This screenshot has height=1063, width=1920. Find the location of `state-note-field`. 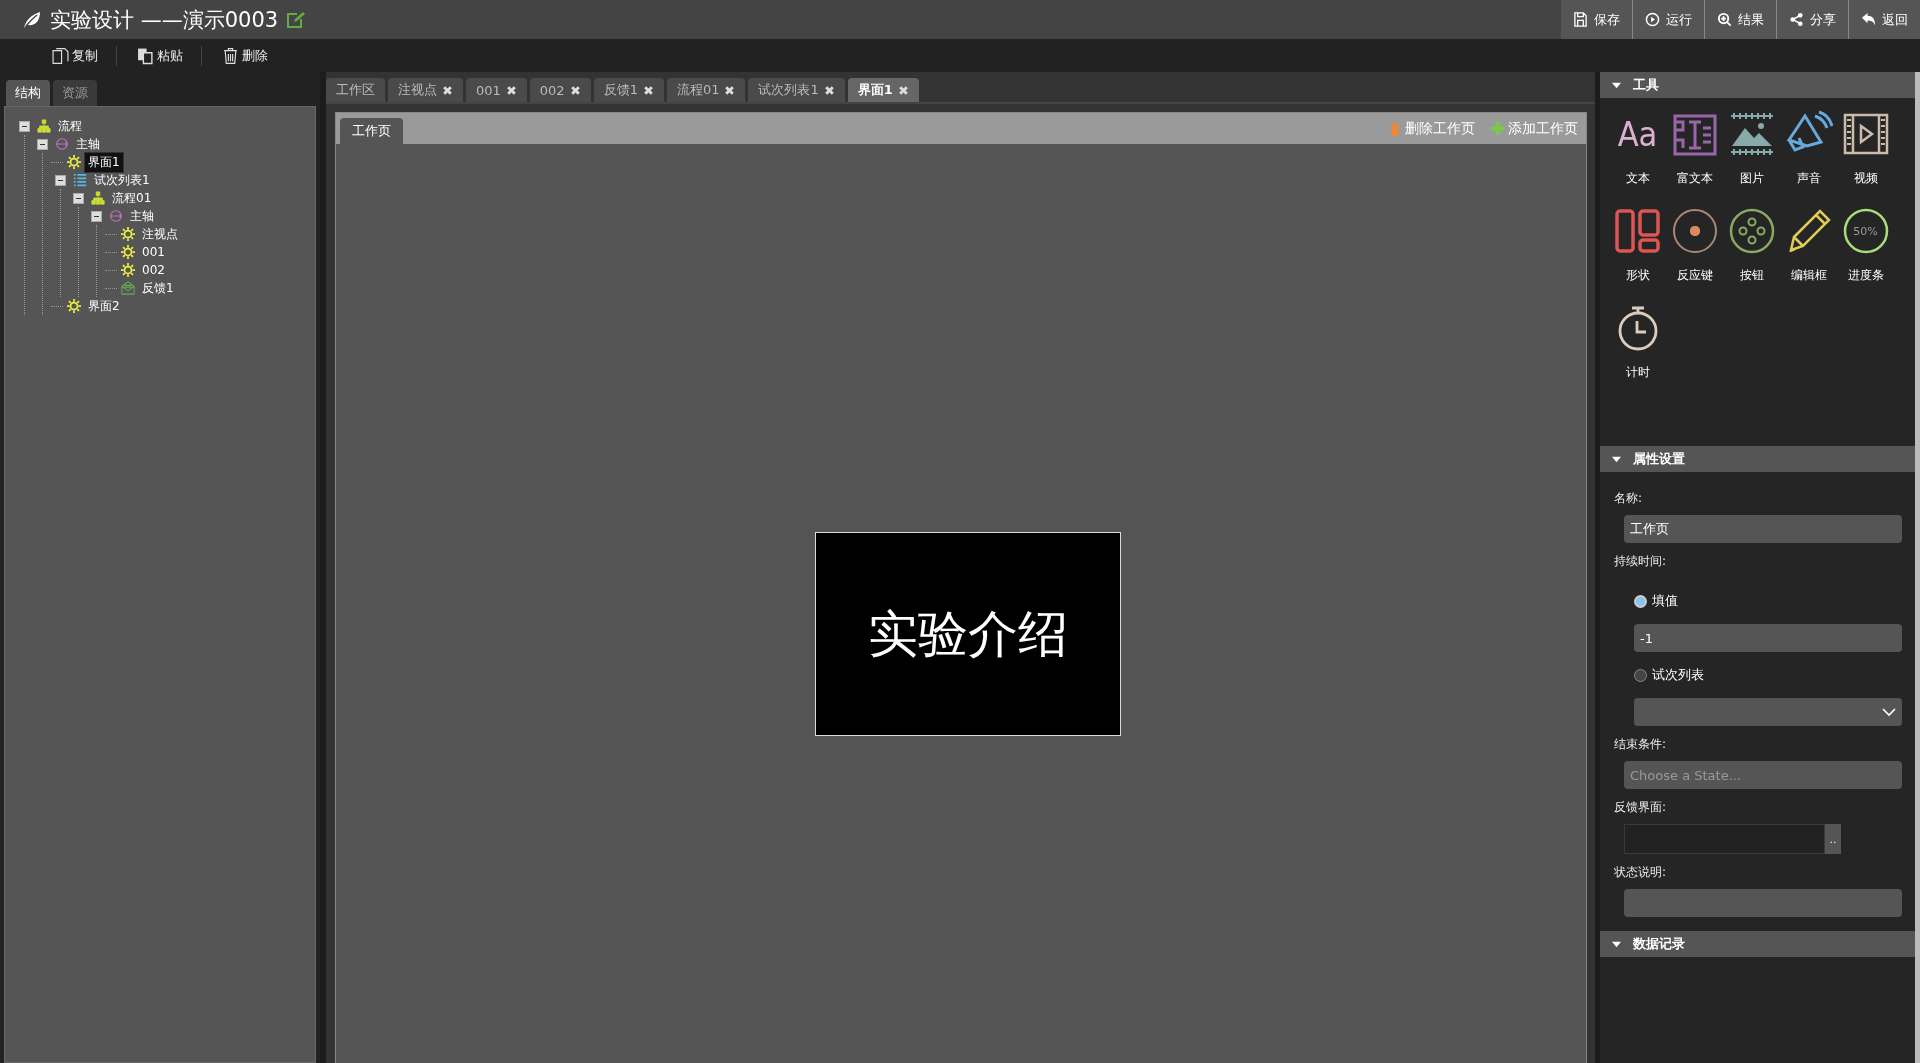

state-note-field is located at coordinates (1763, 903).